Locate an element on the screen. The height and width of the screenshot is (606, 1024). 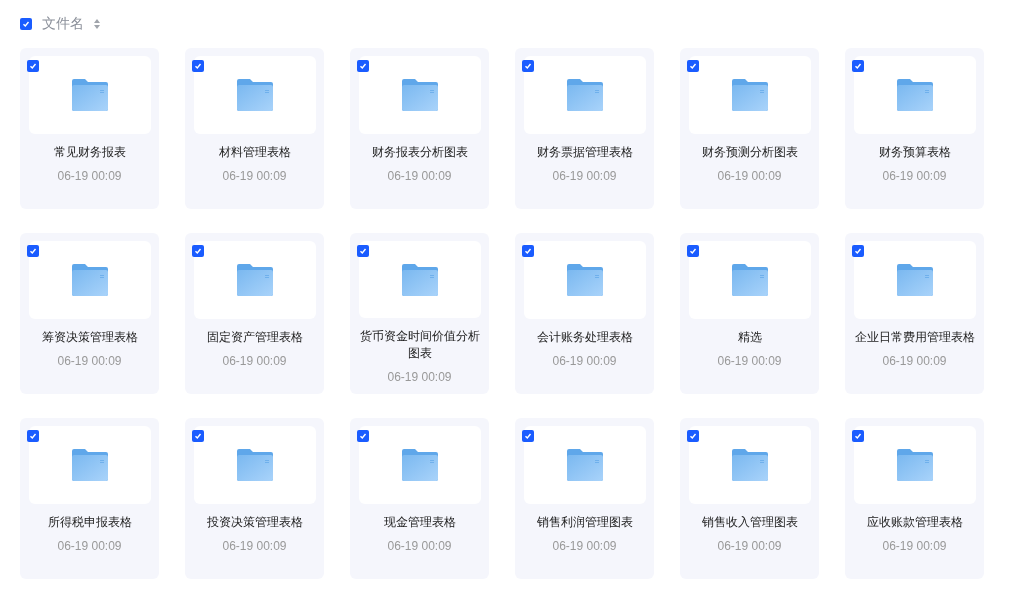
file-card: 财务报表分析图表 06-19 00:09 is located at coordinates (419, 128).